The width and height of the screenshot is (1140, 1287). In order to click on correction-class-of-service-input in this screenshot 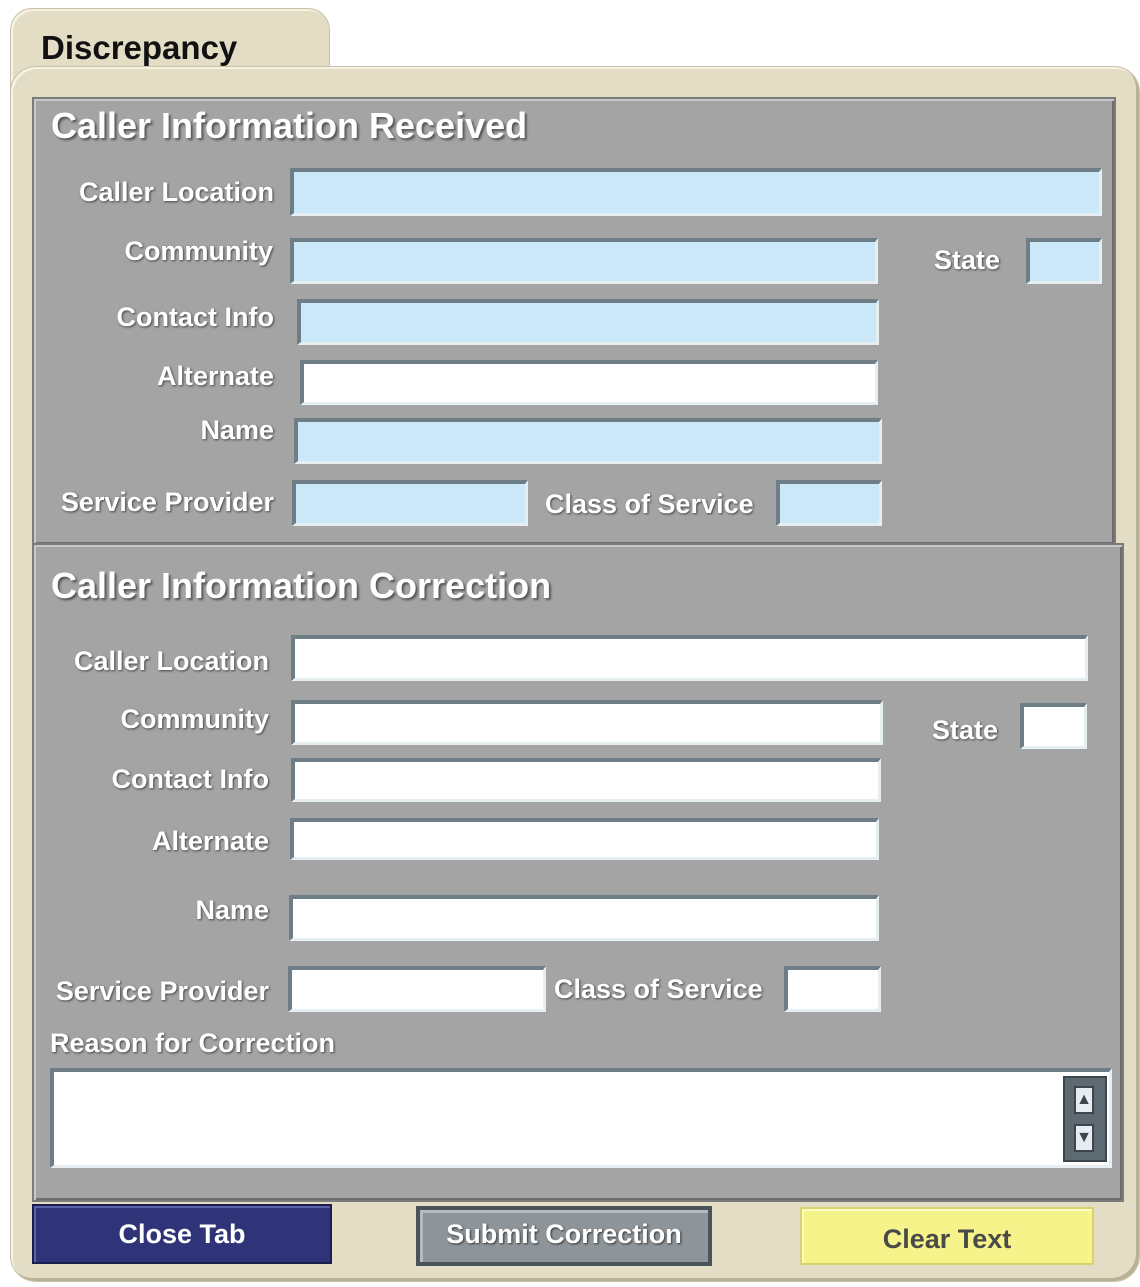, I will do `click(832, 989)`.